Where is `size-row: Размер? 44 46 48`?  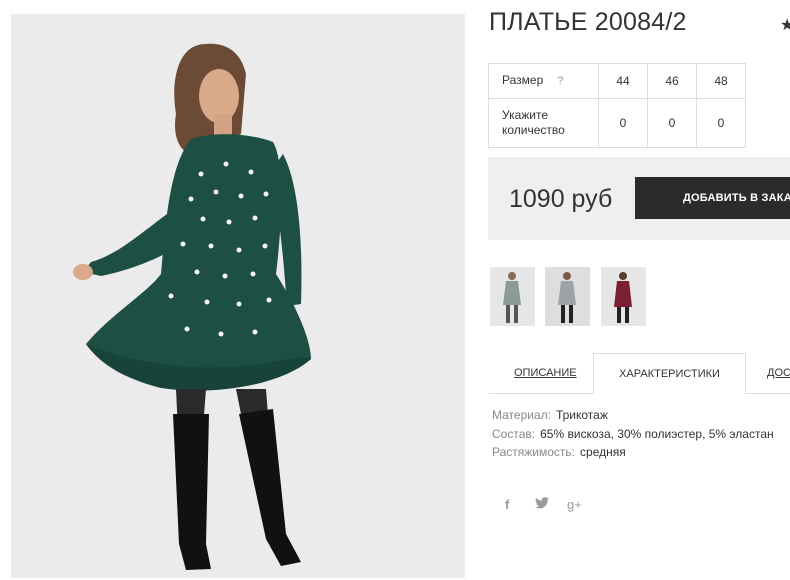 size-row: Размер? 44 46 48 is located at coordinates (617, 81).